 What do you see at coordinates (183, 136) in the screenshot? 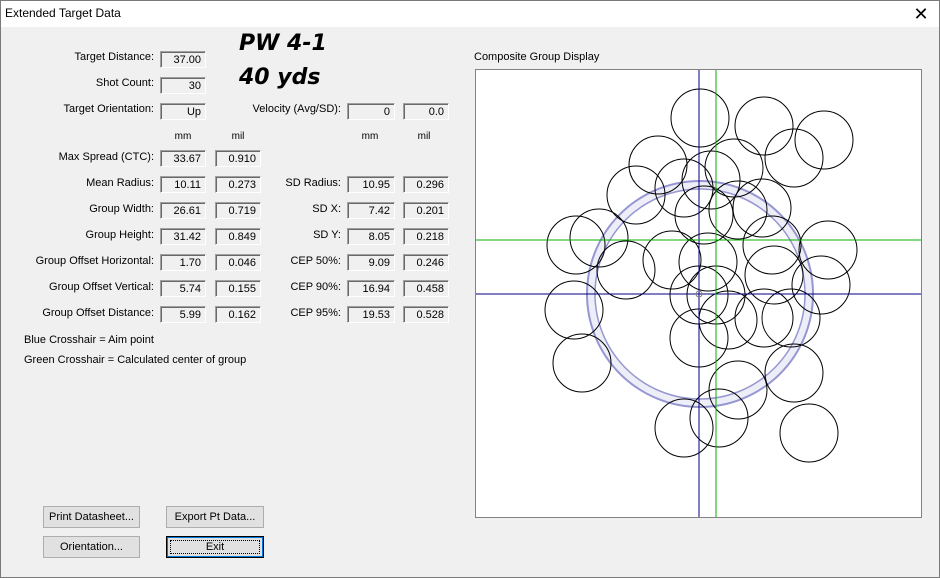
I see `left-mm-header: mm` at bounding box center [183, 136].